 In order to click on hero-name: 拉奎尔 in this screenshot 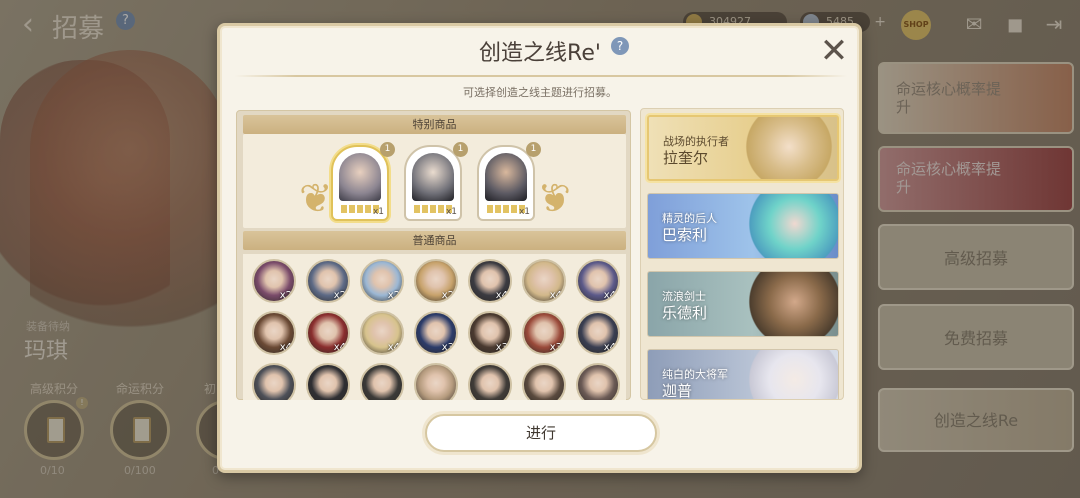, I will do `click(686, 158)`.